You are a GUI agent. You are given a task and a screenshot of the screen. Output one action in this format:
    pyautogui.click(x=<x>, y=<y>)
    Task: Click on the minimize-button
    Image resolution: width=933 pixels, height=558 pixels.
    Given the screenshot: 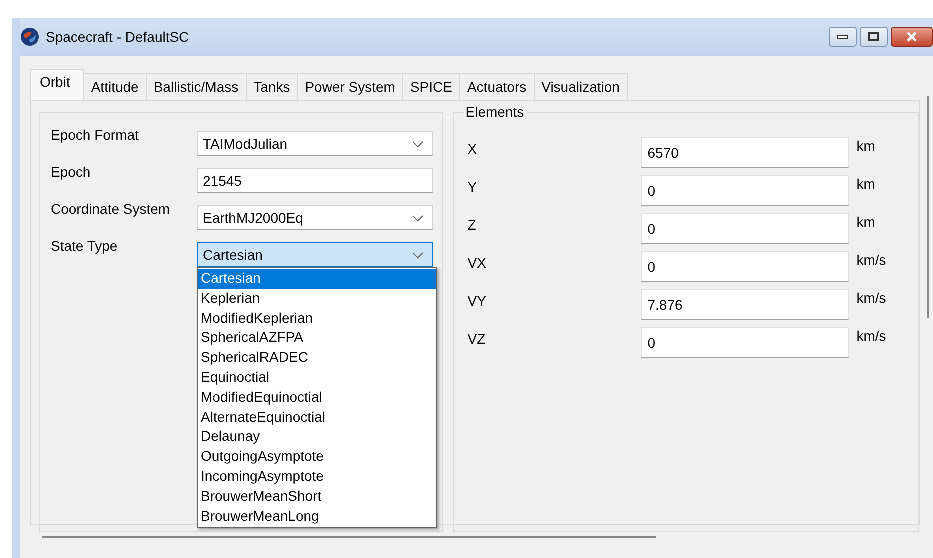 What is the action you would take?
    pyautogui.click(x=843, y=37)
    